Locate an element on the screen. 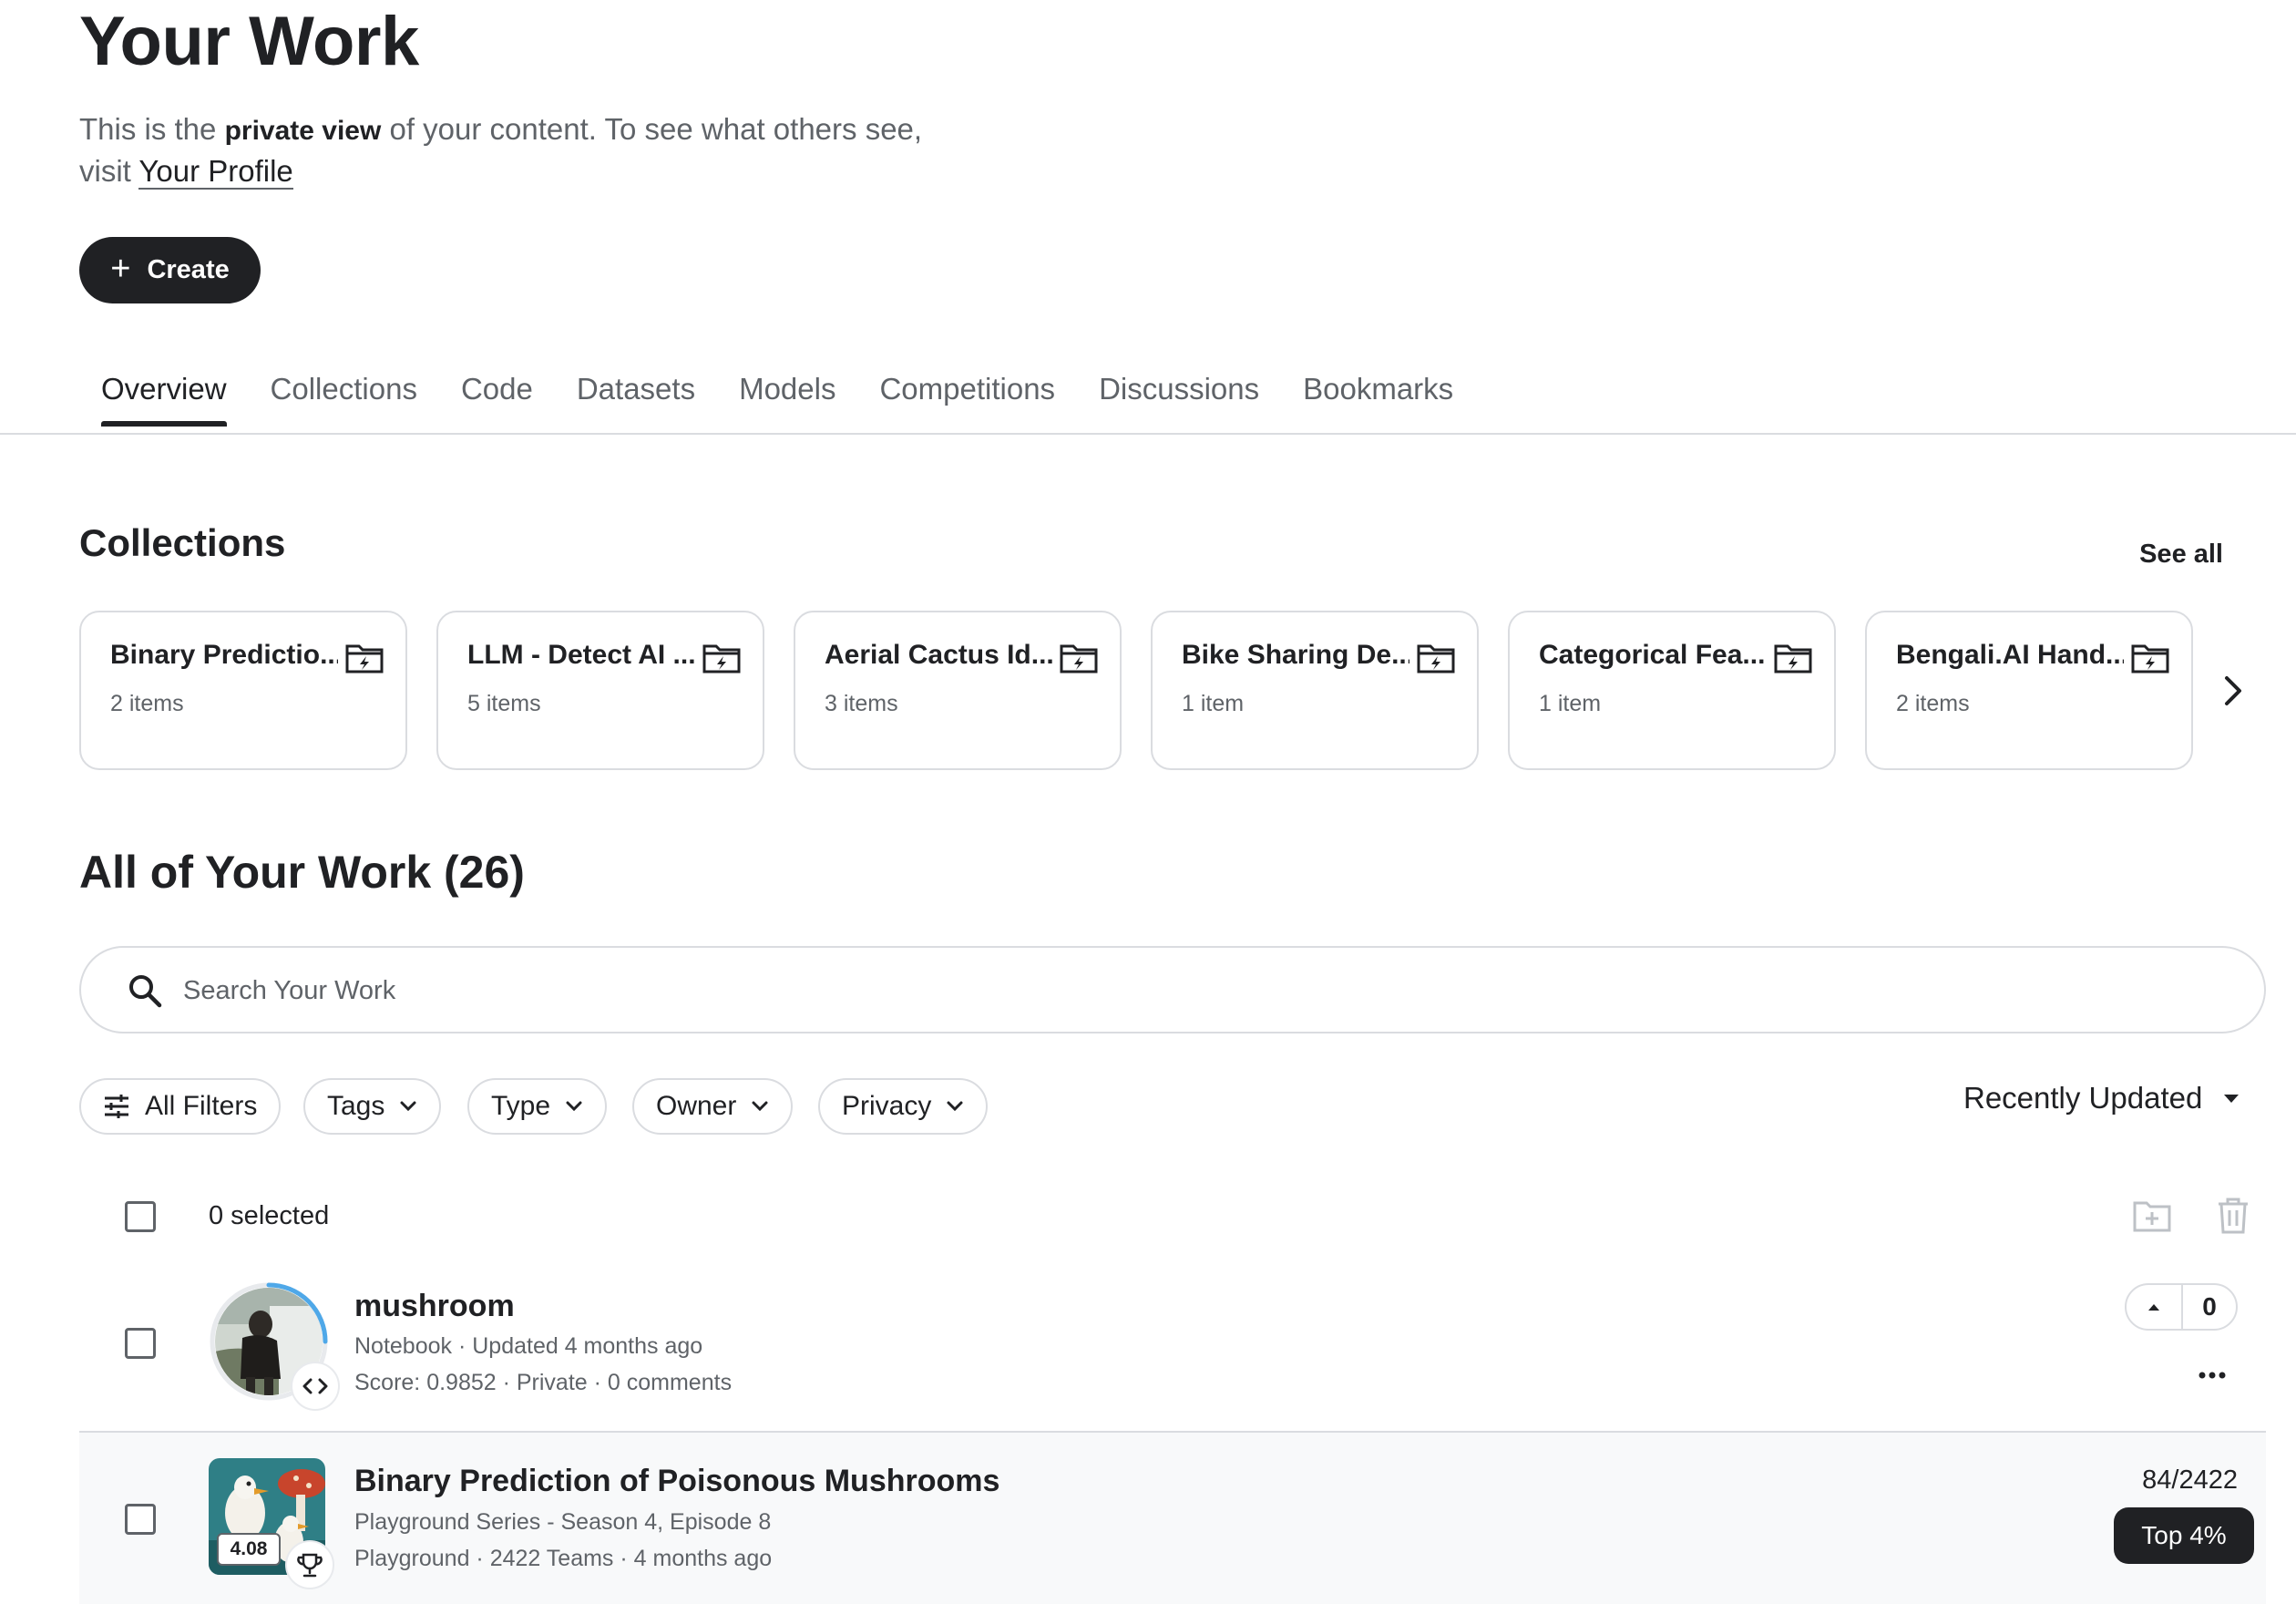 The width and height of the screenshot is (2296, 1604). collections-heading: Collections is located at coordinates (182, 542).